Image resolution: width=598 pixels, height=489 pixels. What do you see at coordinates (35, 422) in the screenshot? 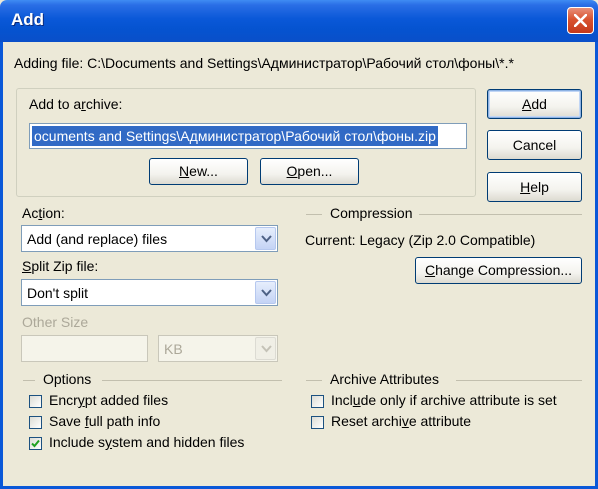
I see `save-path-checkbox` at bounding box center [35, 422].